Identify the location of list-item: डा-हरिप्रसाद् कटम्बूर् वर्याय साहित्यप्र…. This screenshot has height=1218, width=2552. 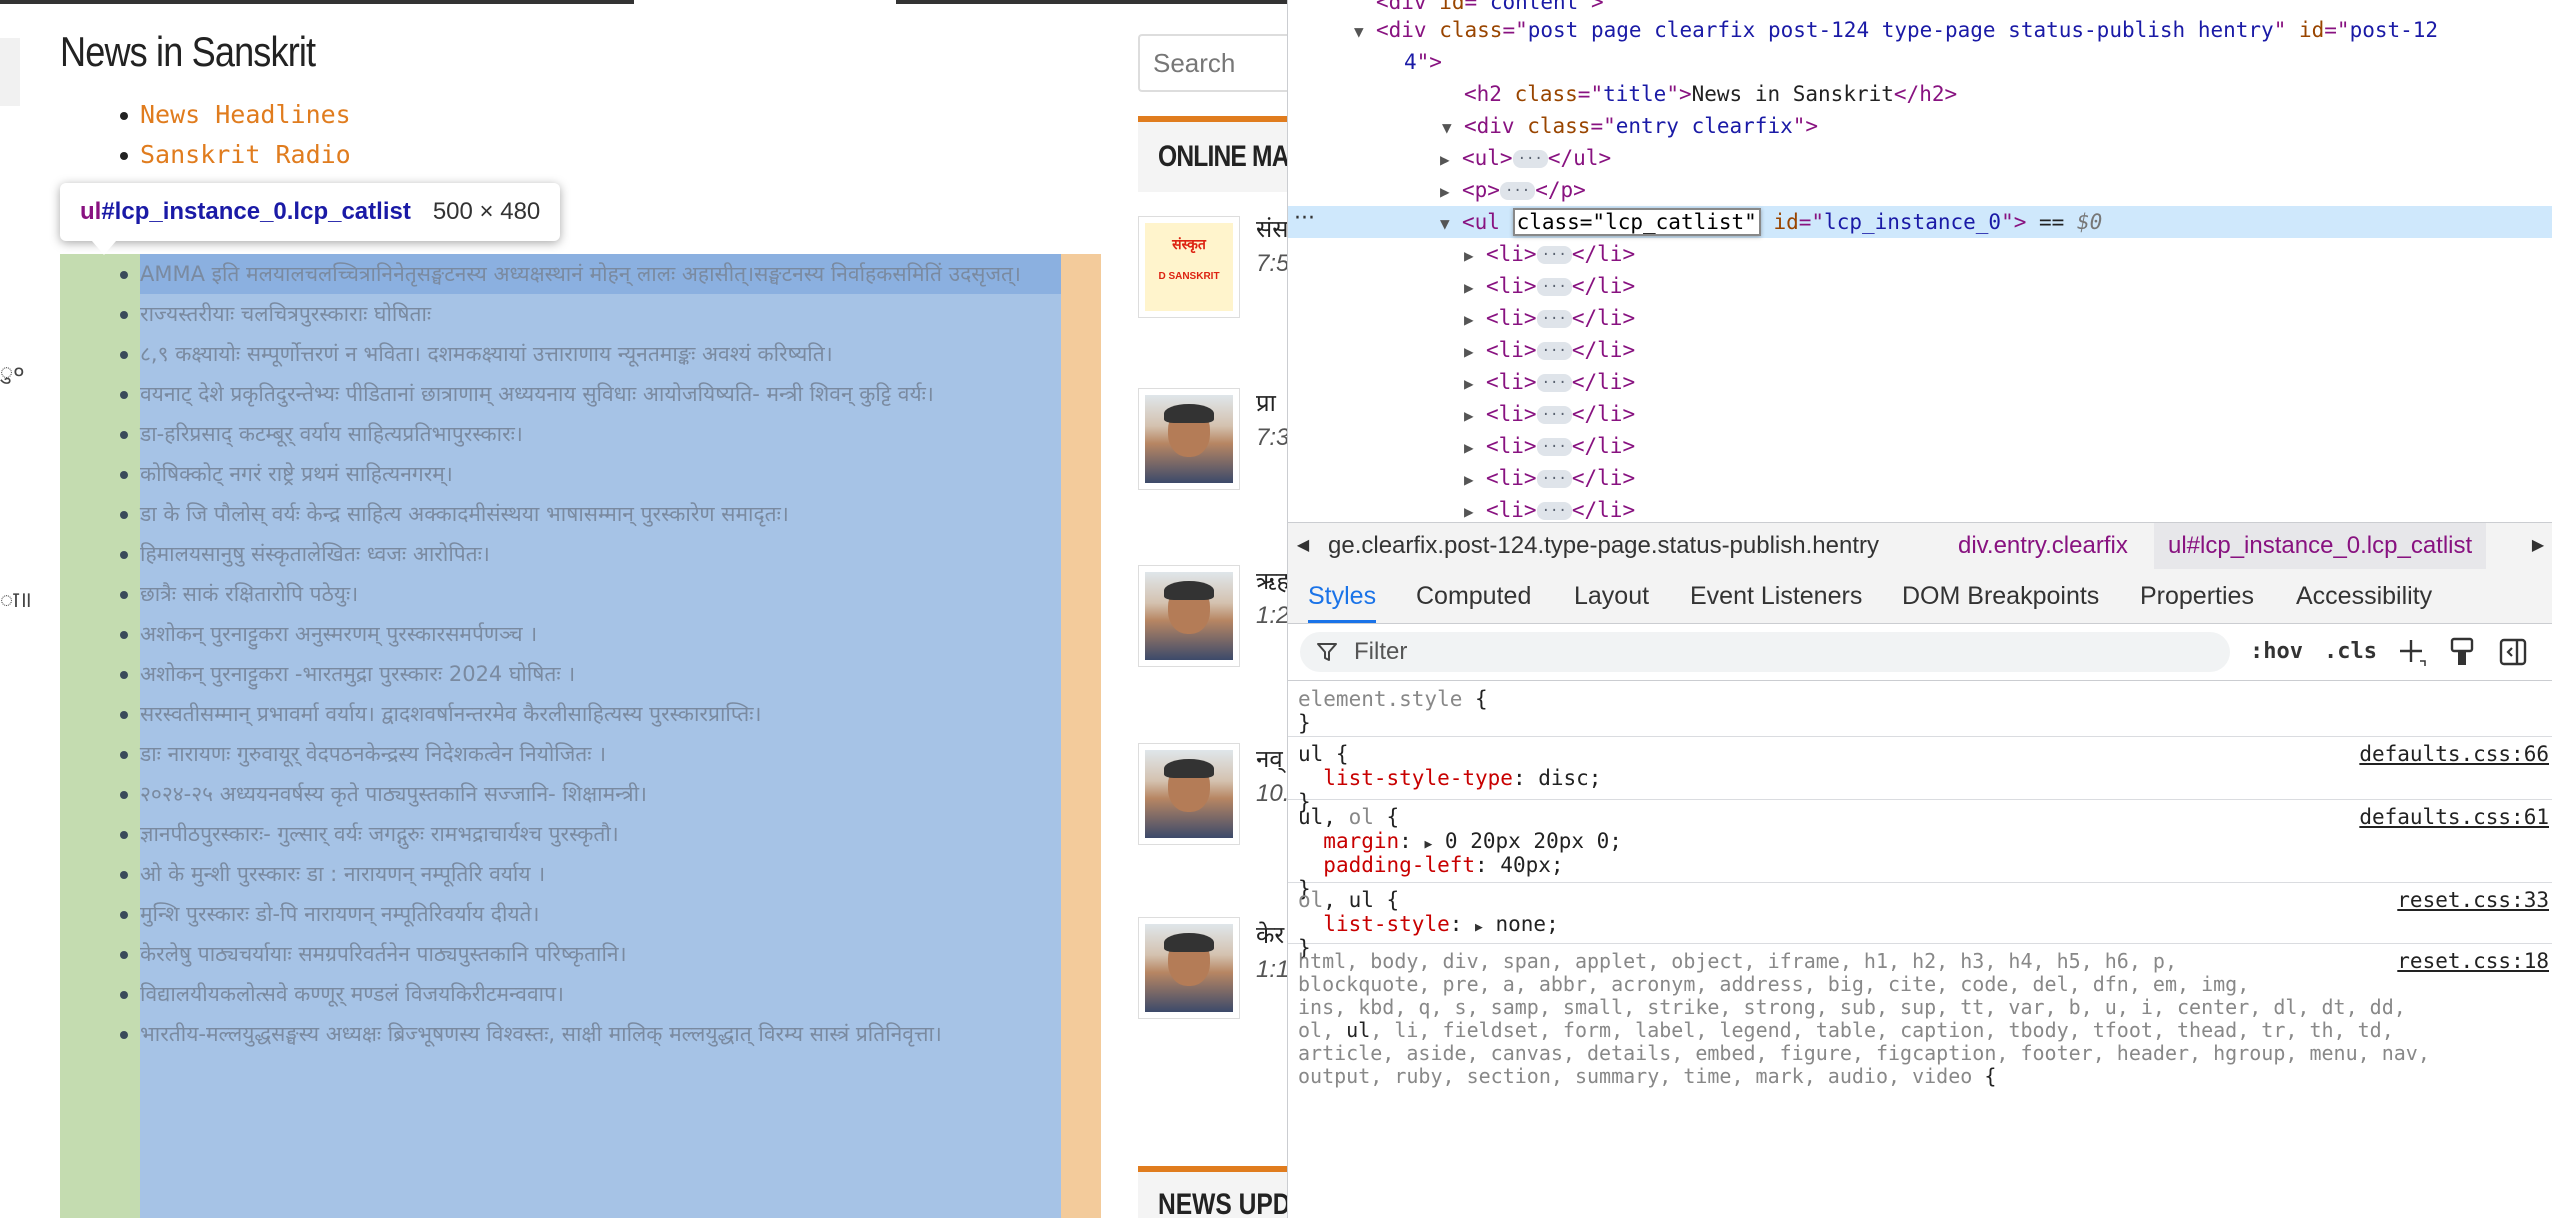
(590, 434).